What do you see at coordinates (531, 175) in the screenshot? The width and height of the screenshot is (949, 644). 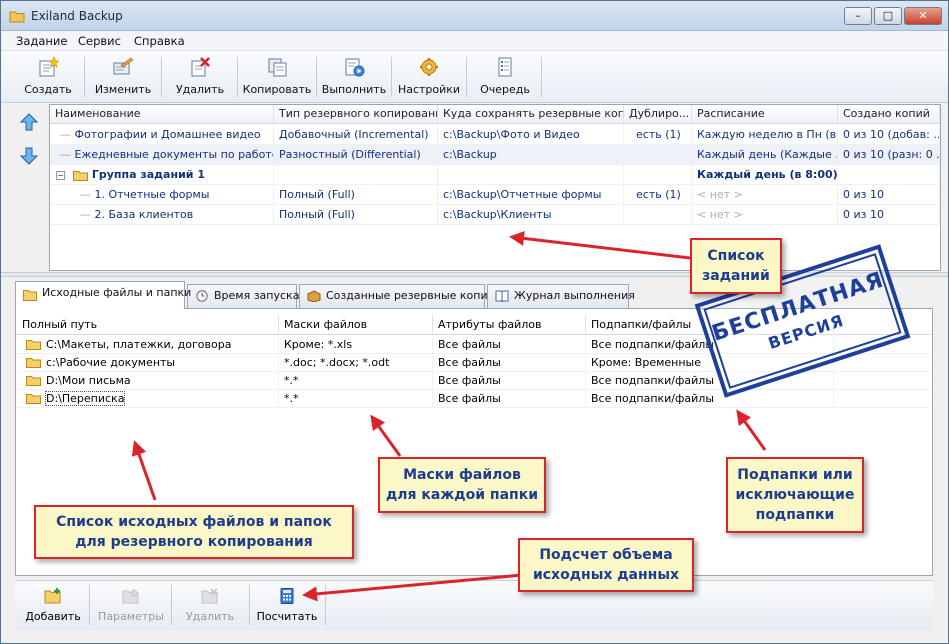 I see `group-dest` at bounding box center [531, 175].